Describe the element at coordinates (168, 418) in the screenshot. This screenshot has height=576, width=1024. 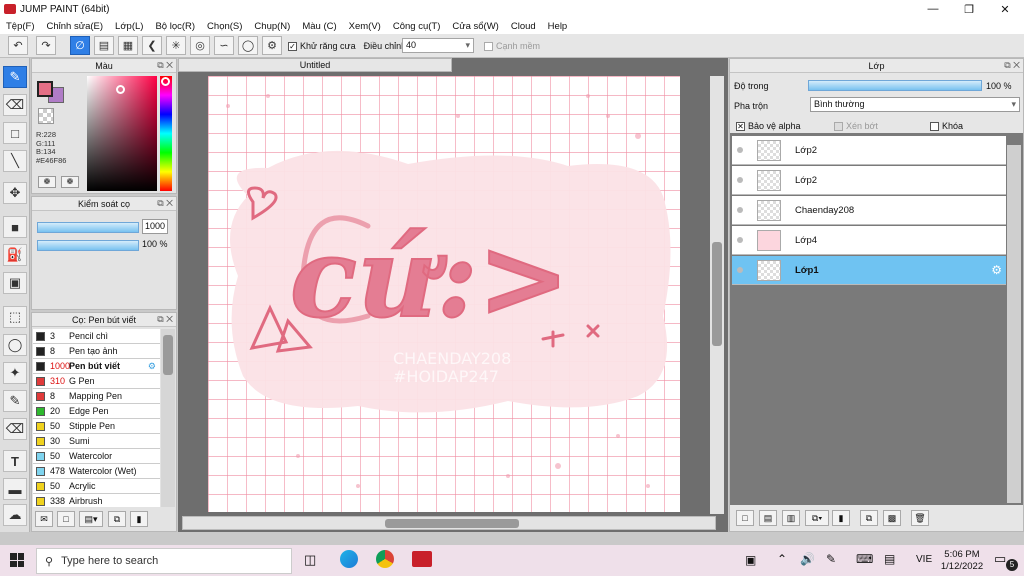
I see `brush-list-scrollbar` at that location.